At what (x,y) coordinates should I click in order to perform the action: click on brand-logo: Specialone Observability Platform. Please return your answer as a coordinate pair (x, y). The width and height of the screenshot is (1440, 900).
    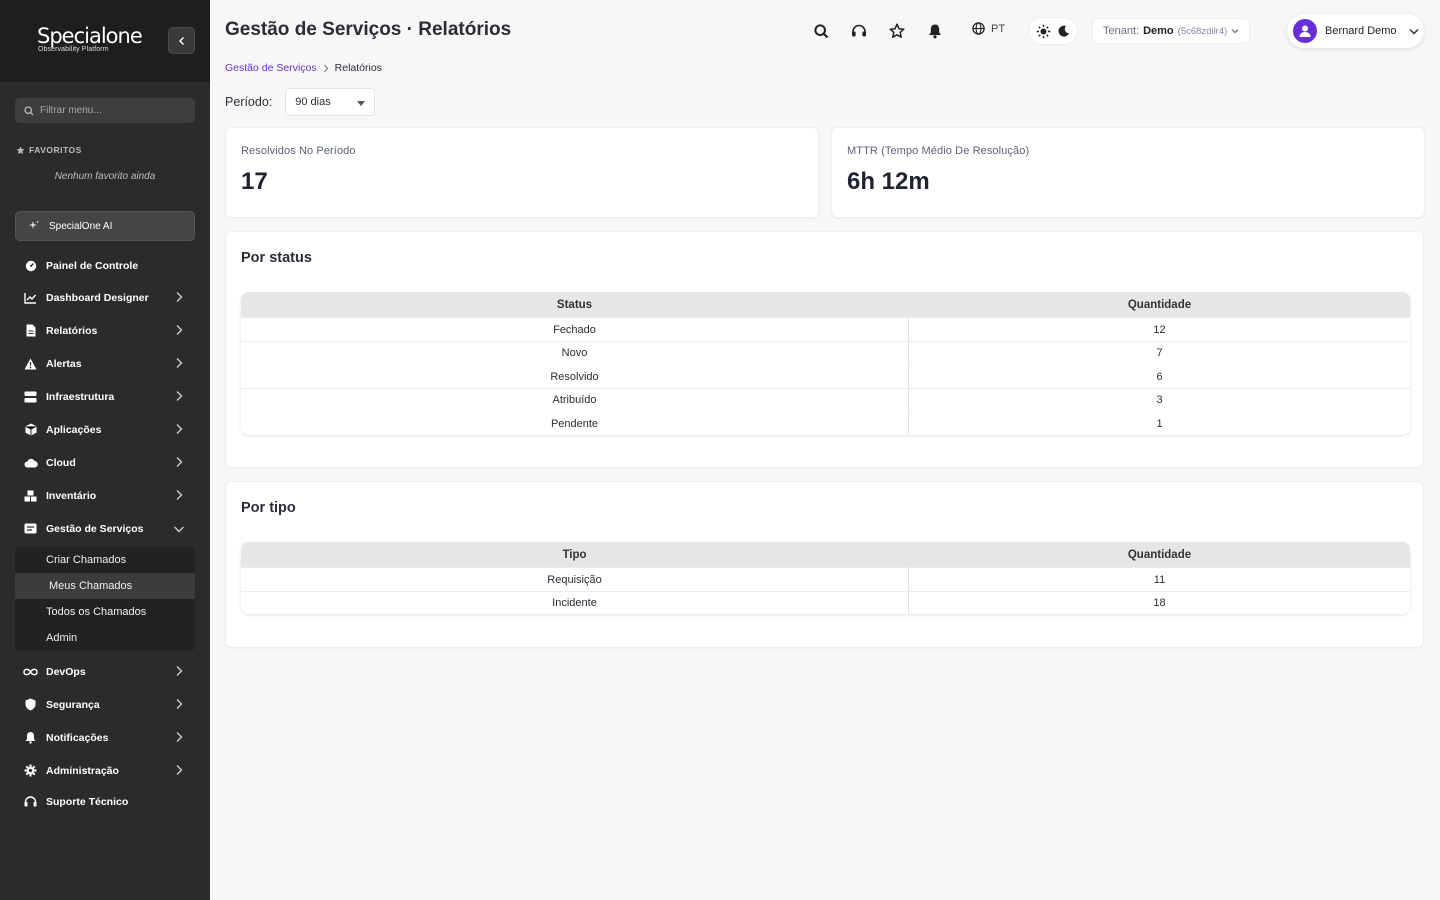
    Looking at the image, I should click on (90, 38).